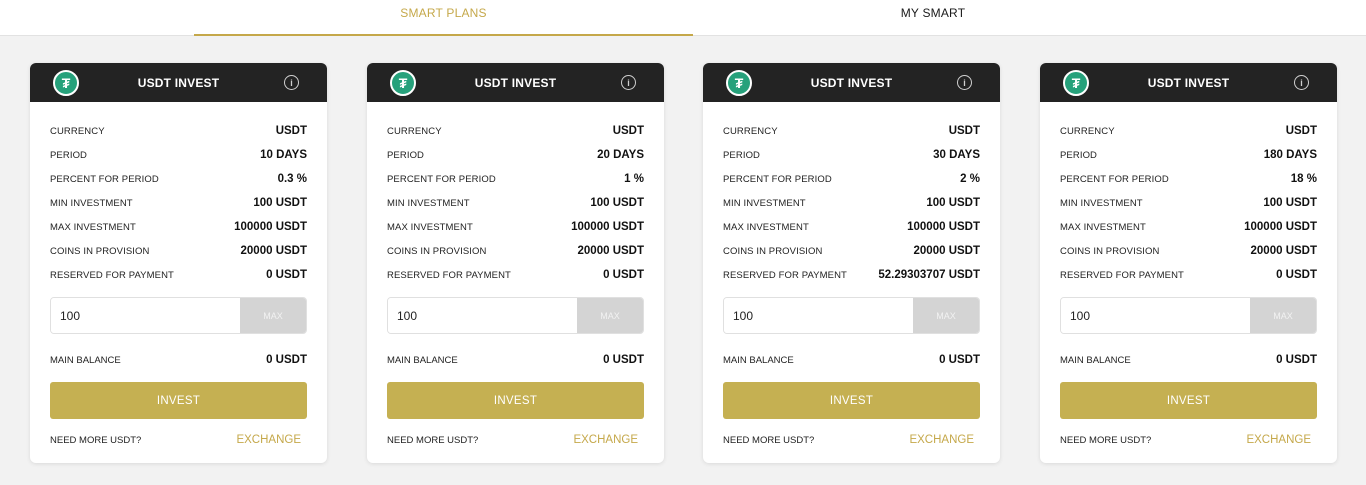 This screenshot has width=1366, height=485. Describe the element at coordinates (620, 155) in the screenshot. I see `period-value: 20 DAYS` at that location.